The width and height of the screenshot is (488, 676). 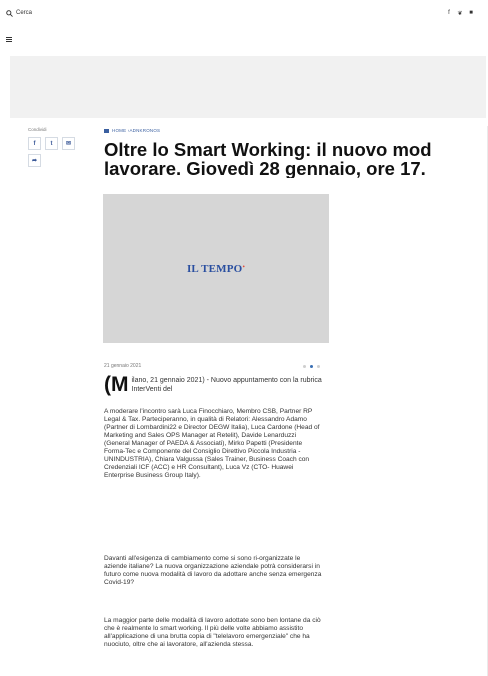 What do you see at coordinates (268, 150) in the screenshot?
I see `title-line-1: Oltre lo Smart Working: il nuovo mod` at bounding box center [268, 150].